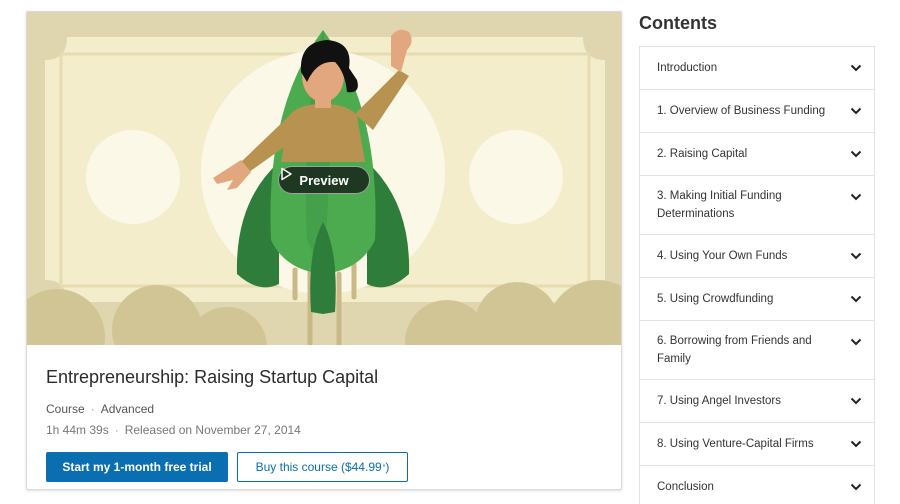  Describe the element at coordinates (133, 177) in the screenshot. I see `bill-left-circle` at that location.